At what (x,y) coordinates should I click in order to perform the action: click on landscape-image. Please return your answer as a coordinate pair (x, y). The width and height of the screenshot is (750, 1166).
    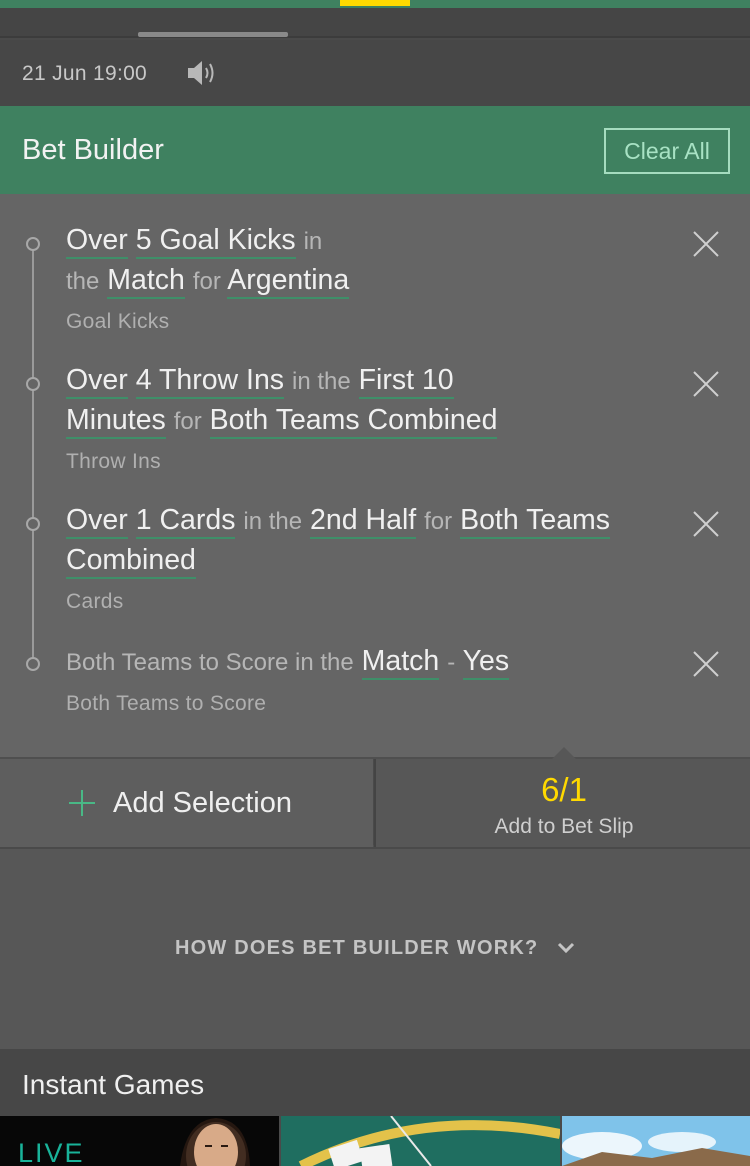
    Looking at the image, I should click on (656, 1141).